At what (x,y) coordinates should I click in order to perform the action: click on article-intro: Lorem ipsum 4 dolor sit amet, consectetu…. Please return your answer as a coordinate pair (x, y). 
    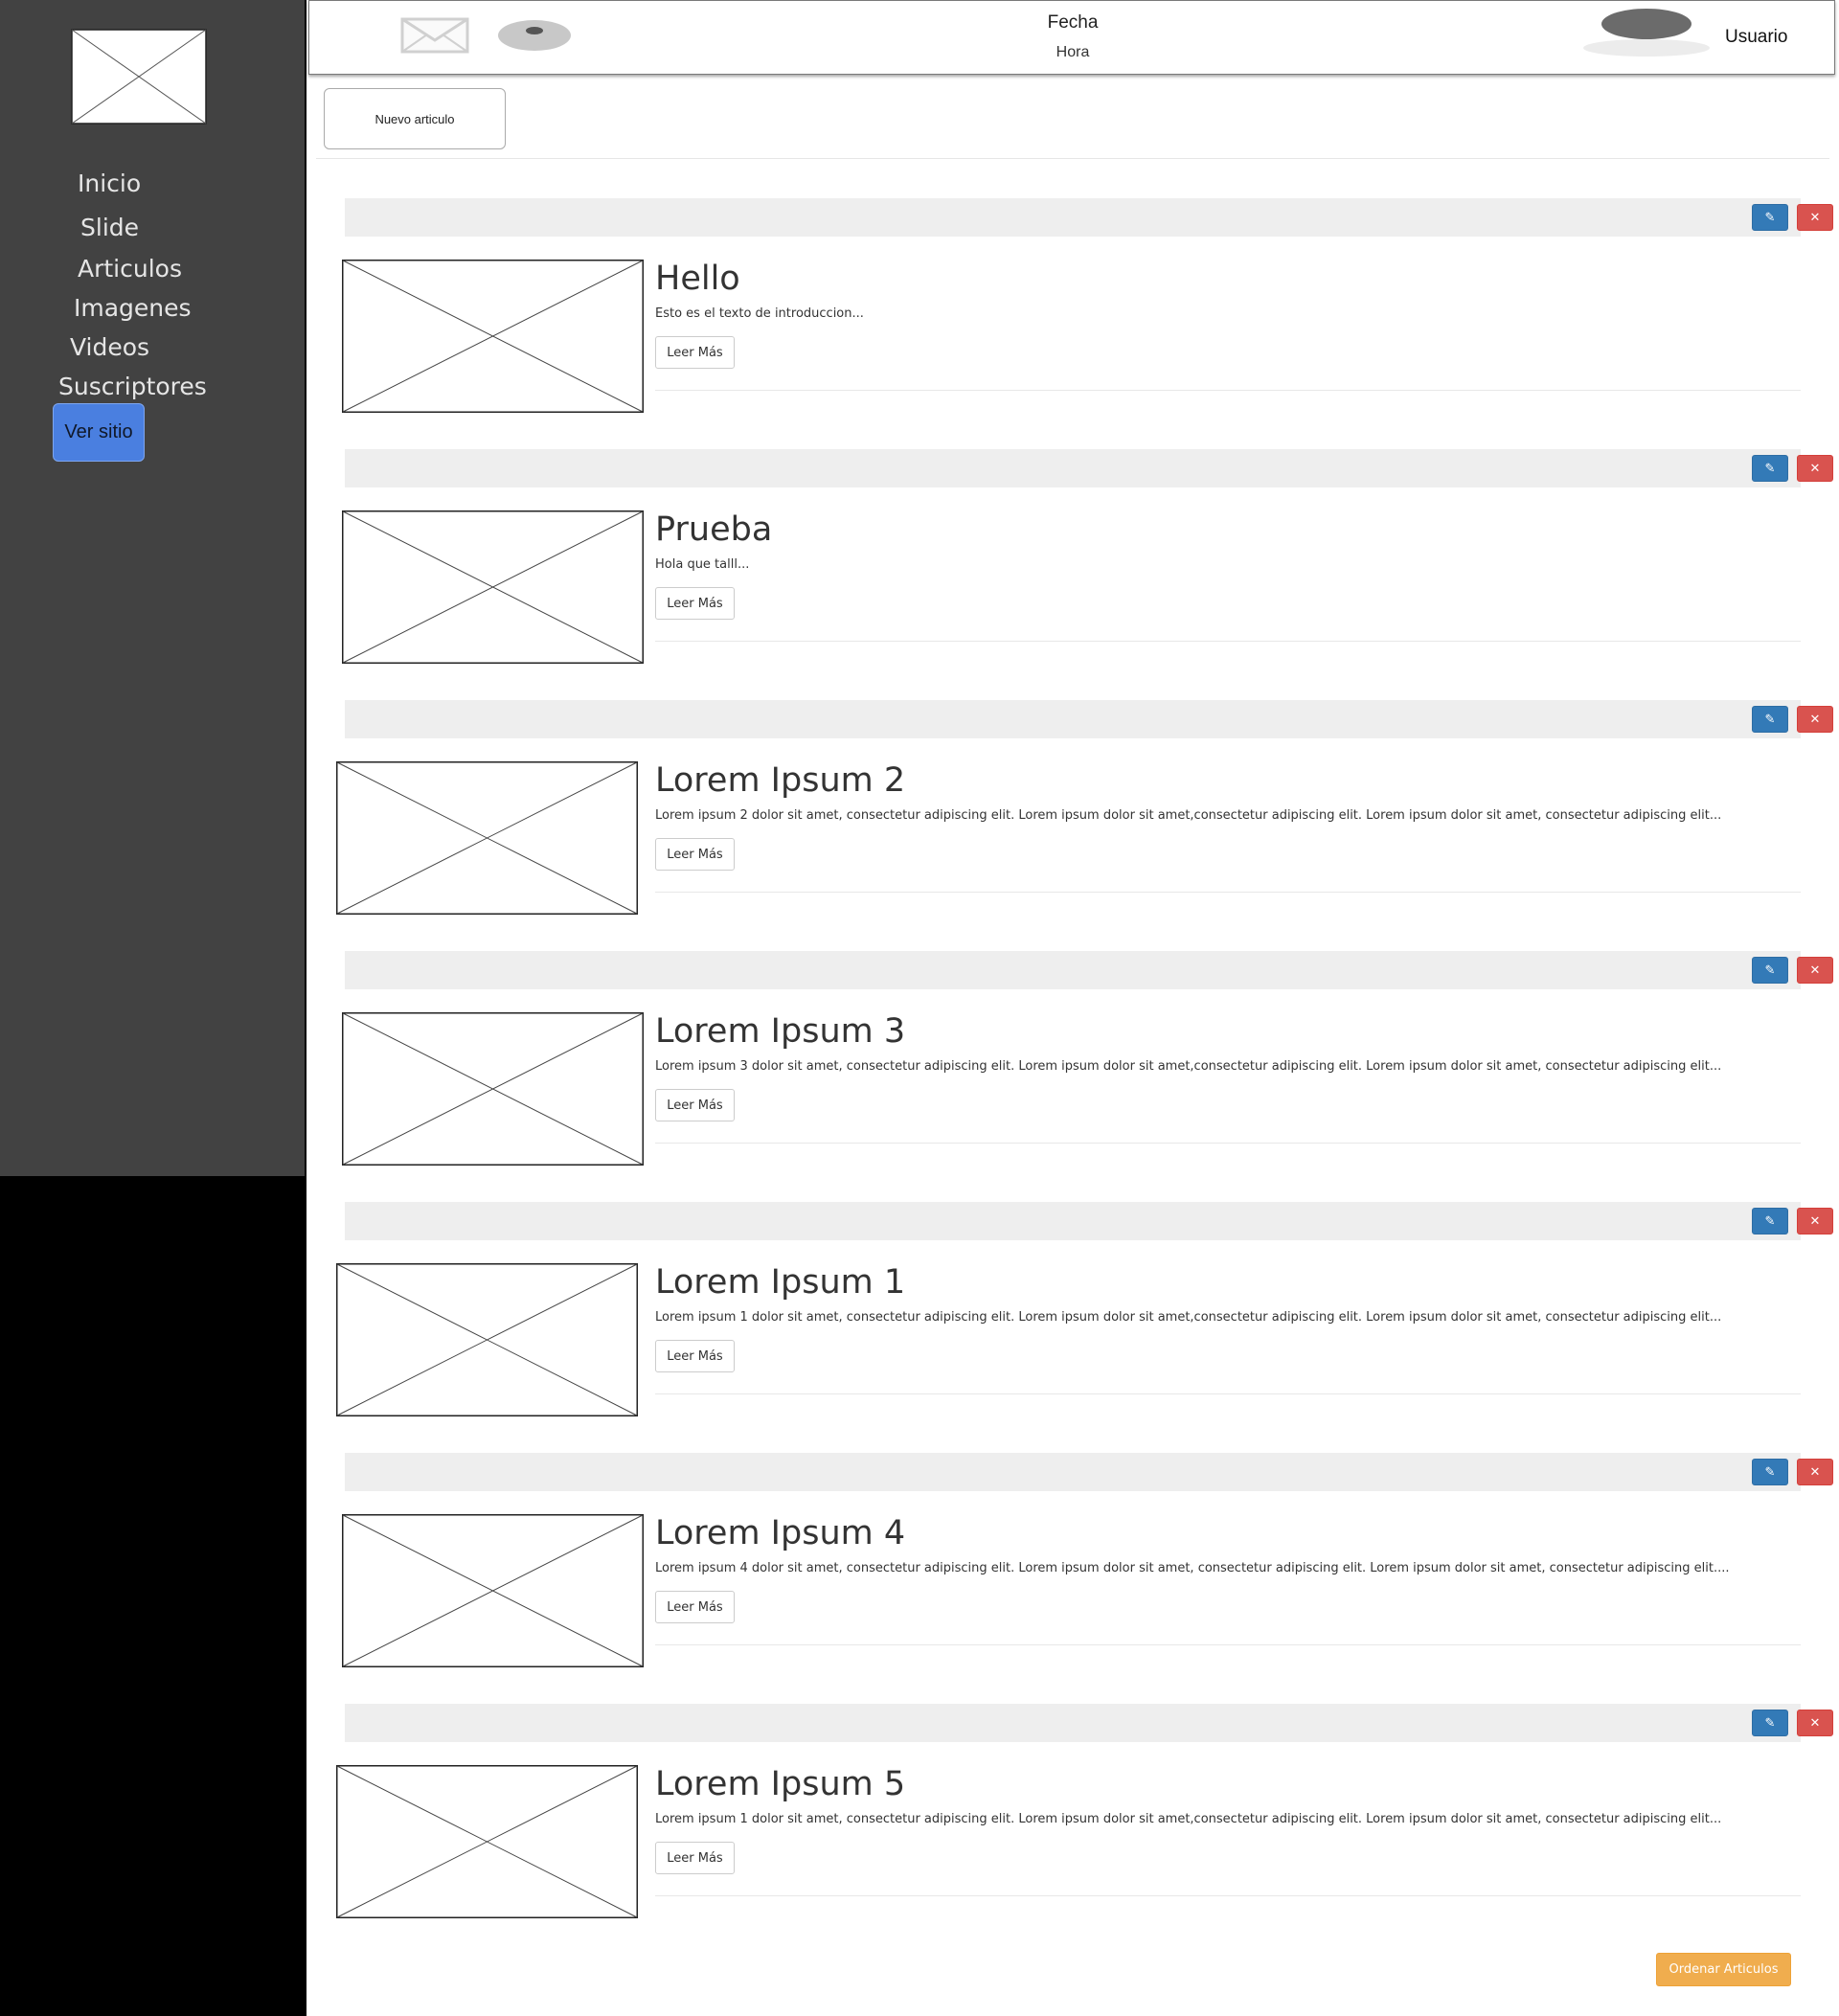
    Looking at the image, I should click on (1192, 1568).